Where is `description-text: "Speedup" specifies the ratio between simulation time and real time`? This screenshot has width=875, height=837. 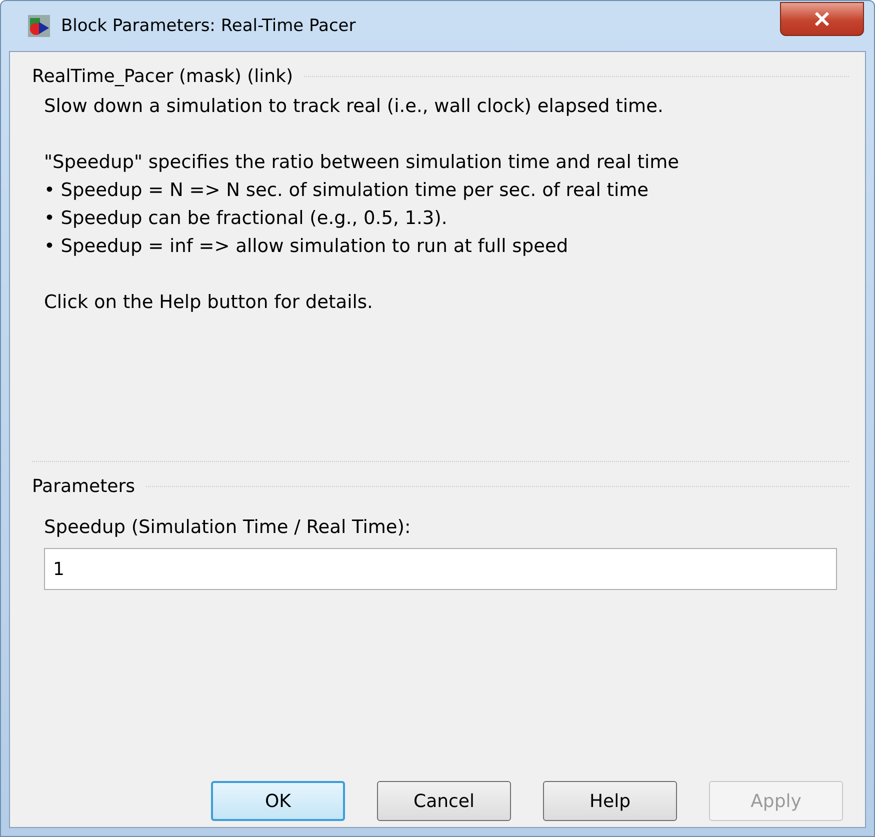 description-text: "Speedup" specifies the ratio between simulation time and real time is located at coordinates (362, 163).